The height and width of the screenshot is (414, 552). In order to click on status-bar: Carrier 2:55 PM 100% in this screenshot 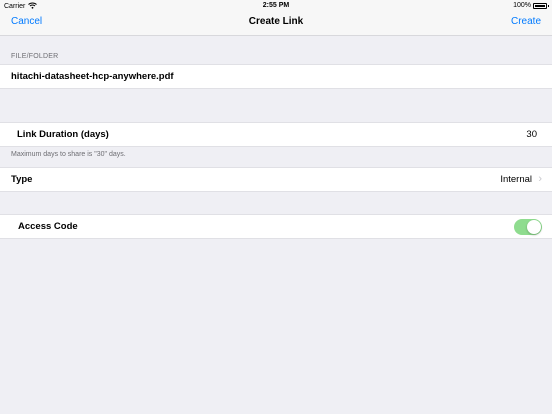, I will do `click(276, 6)`.